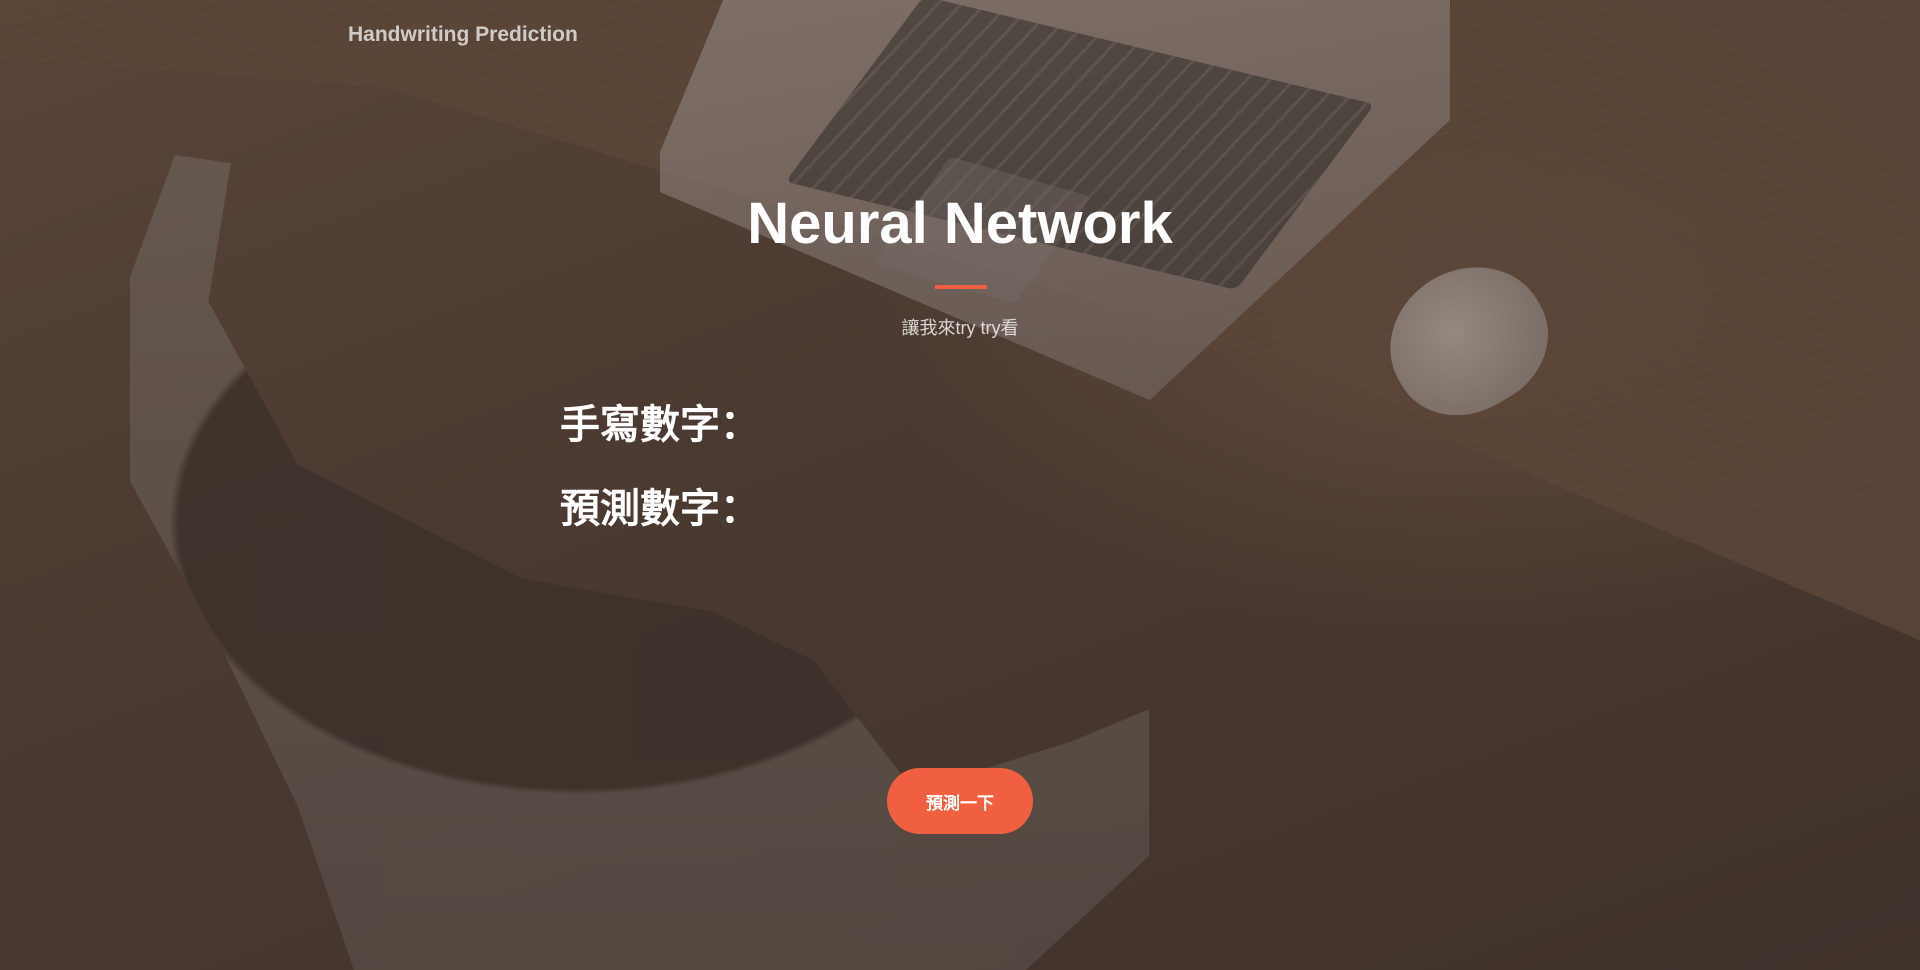 The height and width of the screenshot is (970, 1920). What do you see at coordinates (960, 801) in the screenshot?
I see `predict-button: 預測一下` at bounding box center [960, 801].